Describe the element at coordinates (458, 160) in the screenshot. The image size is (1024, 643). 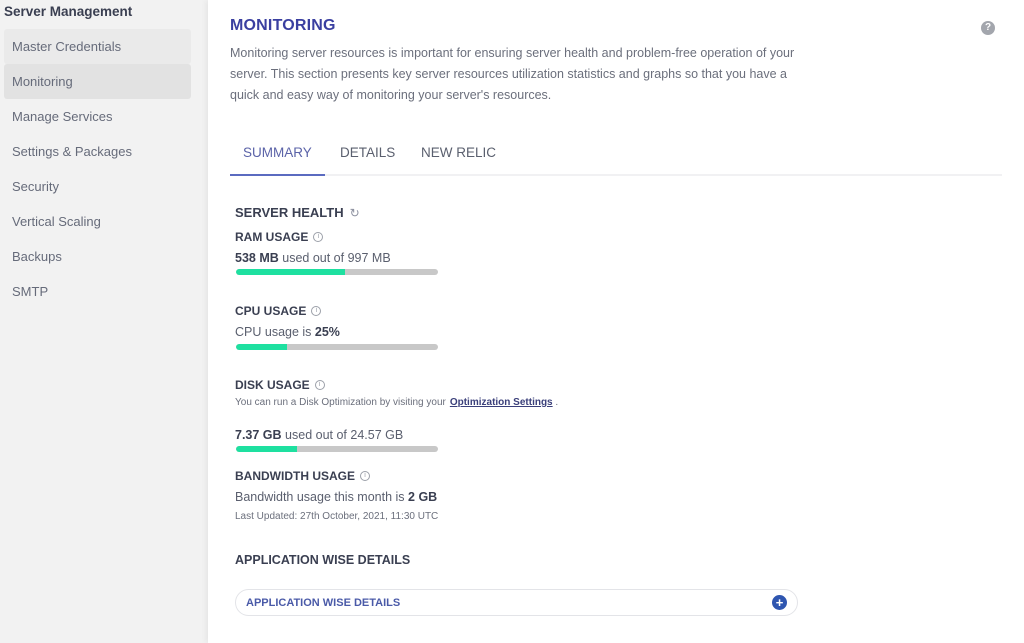
I see `tab-new-relic: NEW RELIC` at that location.